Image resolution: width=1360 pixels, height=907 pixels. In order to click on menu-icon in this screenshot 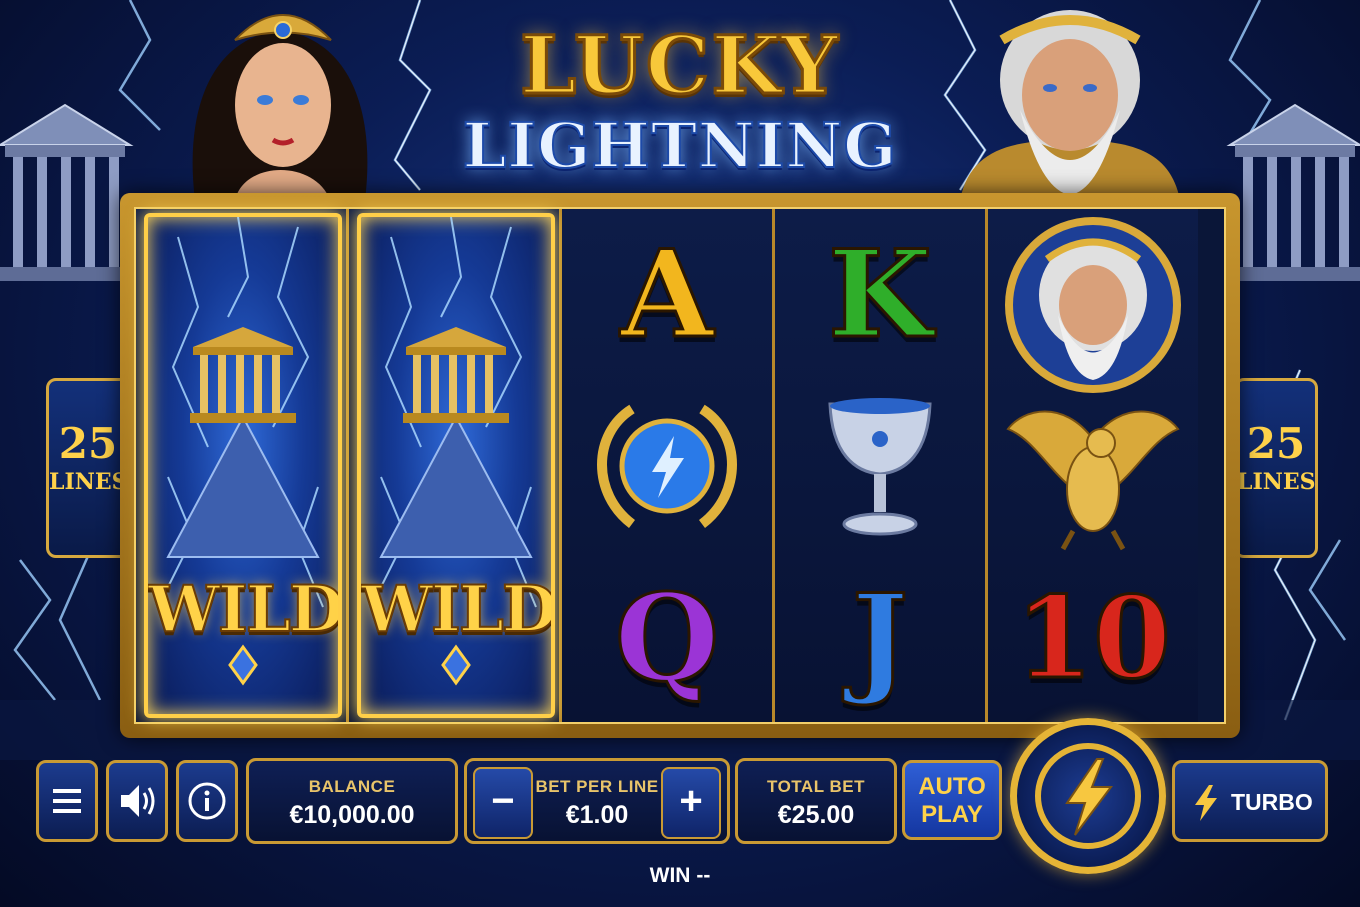, I will do `click(67, 801)`.